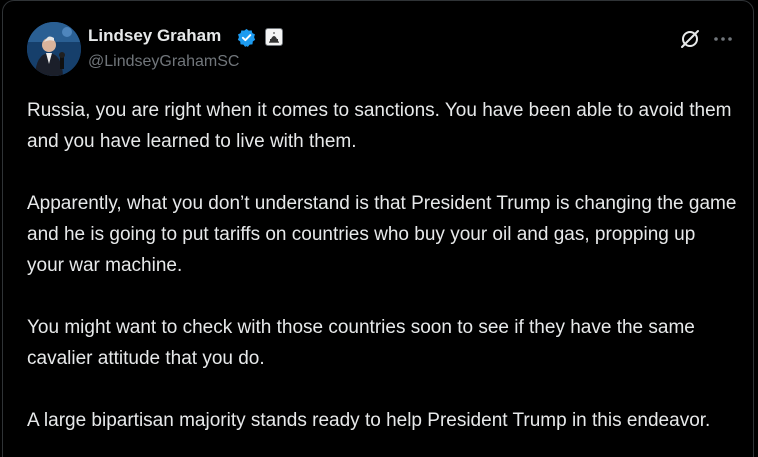 This screenshot has height=457, width=758. I want to click on more-icon, so click(723, 39).